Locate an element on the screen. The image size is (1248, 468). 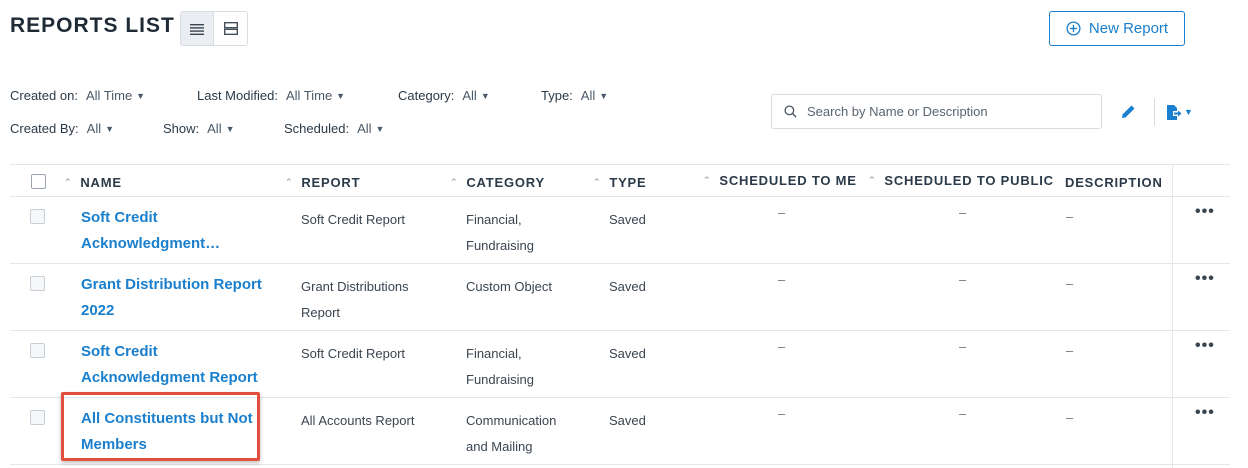
pencil-icon is located at coordinates (1128, 111).